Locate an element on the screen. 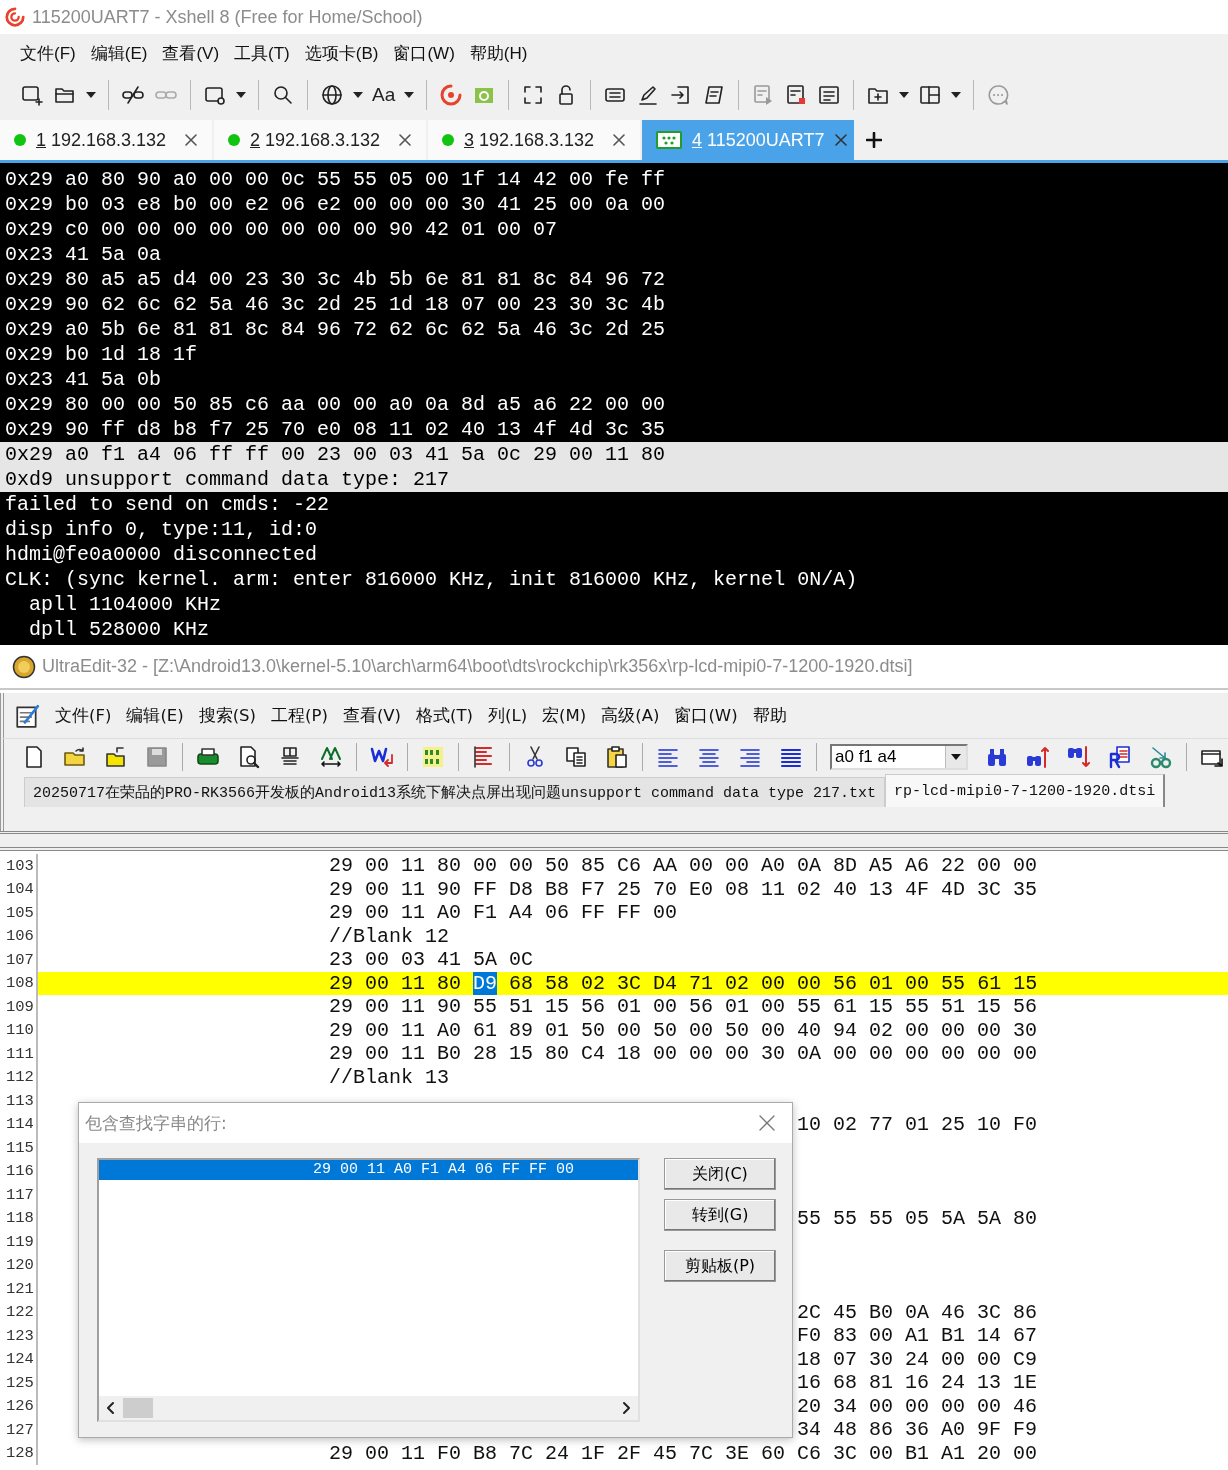  globe-icon is located at coordinates (332, 95).